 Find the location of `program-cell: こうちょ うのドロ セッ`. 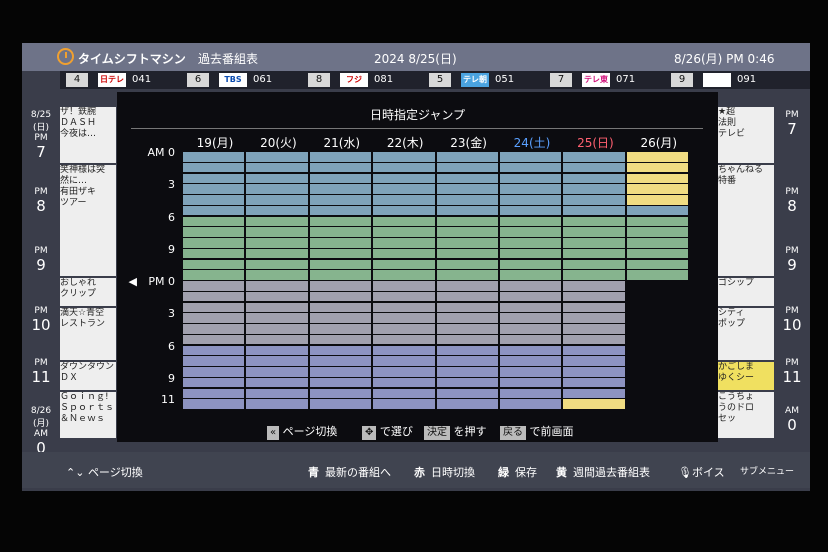

program-cell: こうちょ うのドロ セッ is located at coordinates (746, 415).